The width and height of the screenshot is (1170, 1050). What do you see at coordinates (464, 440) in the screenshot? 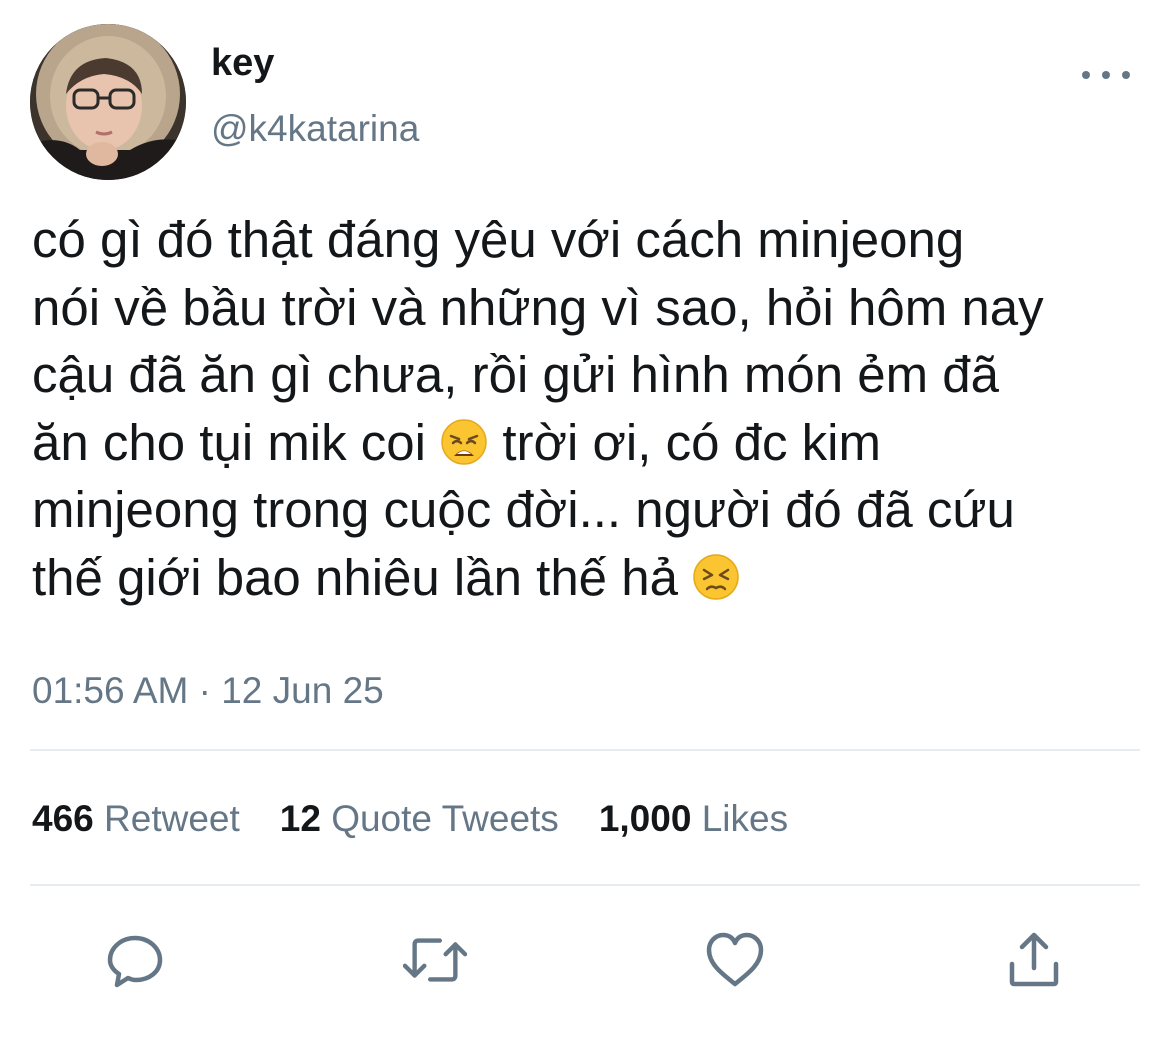
I see `weary-face-icon` at bounding box center [464, 440].